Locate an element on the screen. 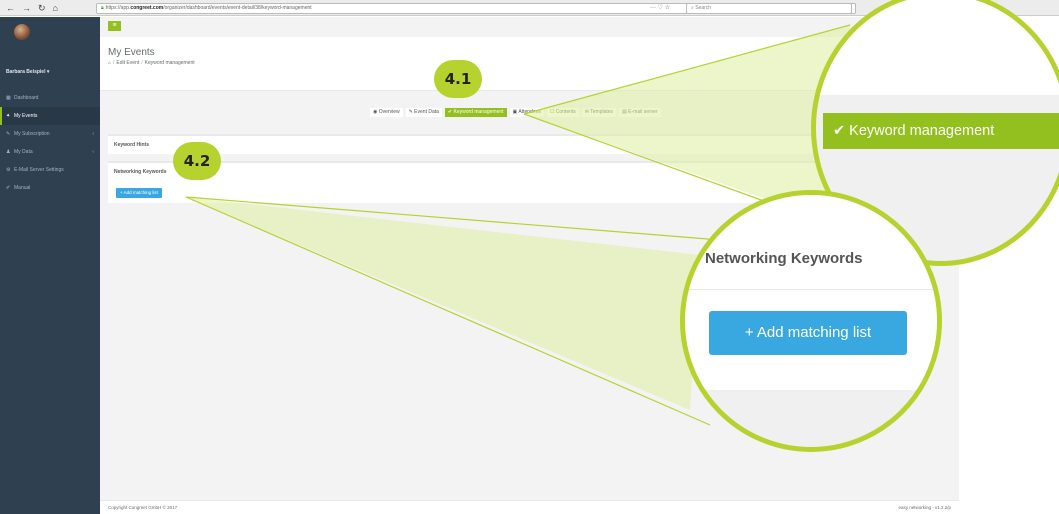 This screenshot has width=1059, height=514. gear-icon: ⚙ is located at coordinates (8, 170).